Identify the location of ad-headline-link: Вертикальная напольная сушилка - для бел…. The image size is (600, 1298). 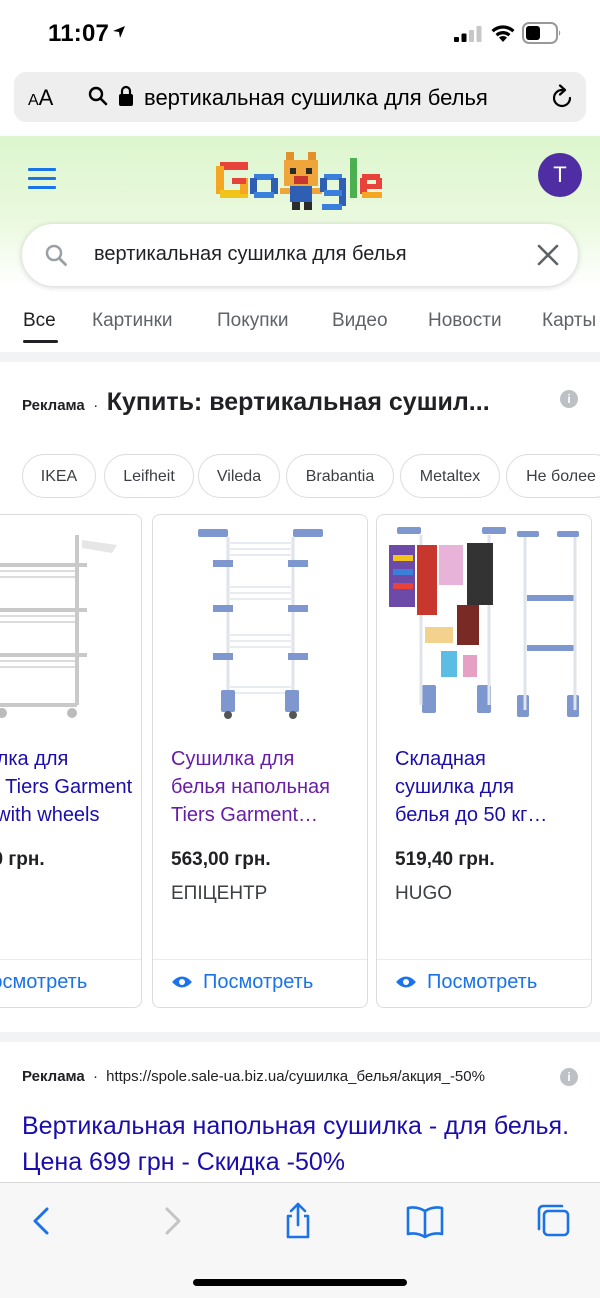
(302, 1144).